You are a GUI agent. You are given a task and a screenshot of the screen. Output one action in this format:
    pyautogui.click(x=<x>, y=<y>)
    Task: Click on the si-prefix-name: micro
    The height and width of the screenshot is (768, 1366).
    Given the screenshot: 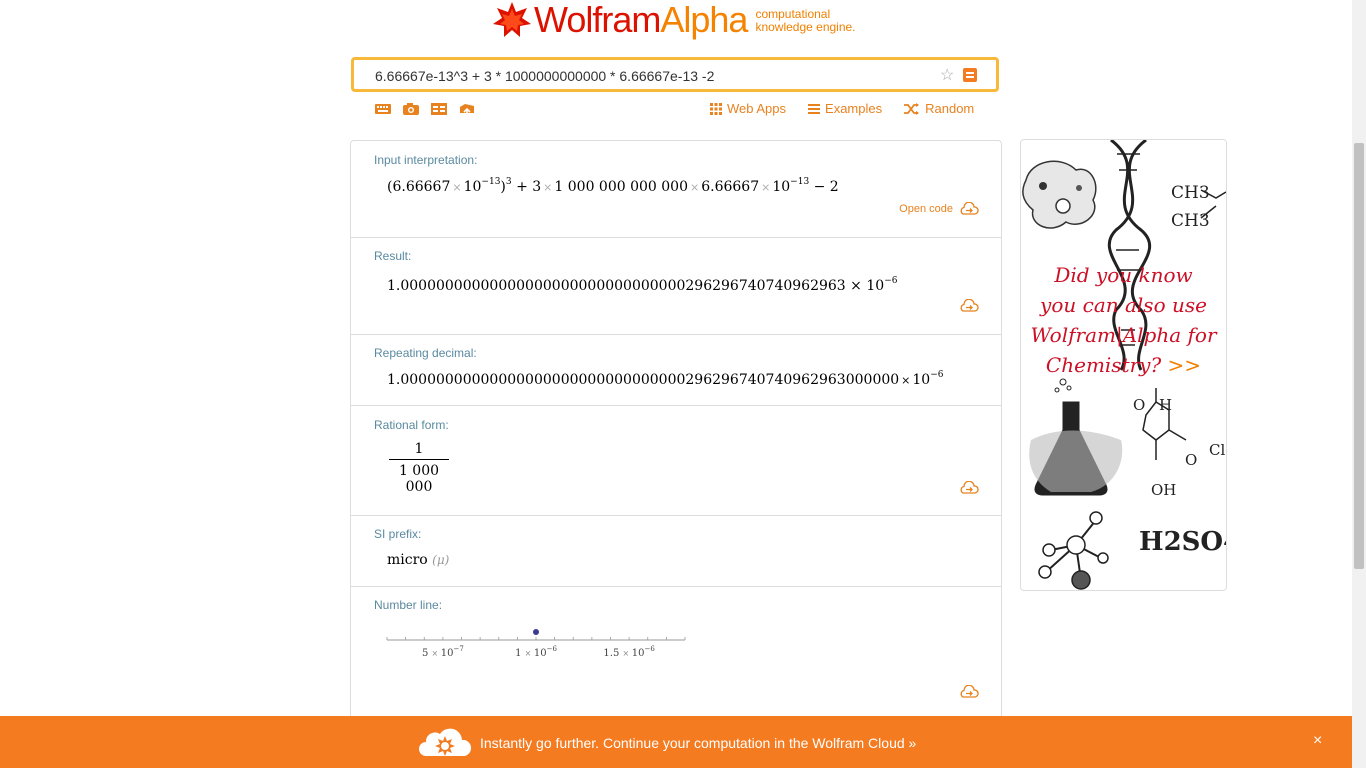 What is the action you would take?
    pyautogui.click(x=407, y=560)
    